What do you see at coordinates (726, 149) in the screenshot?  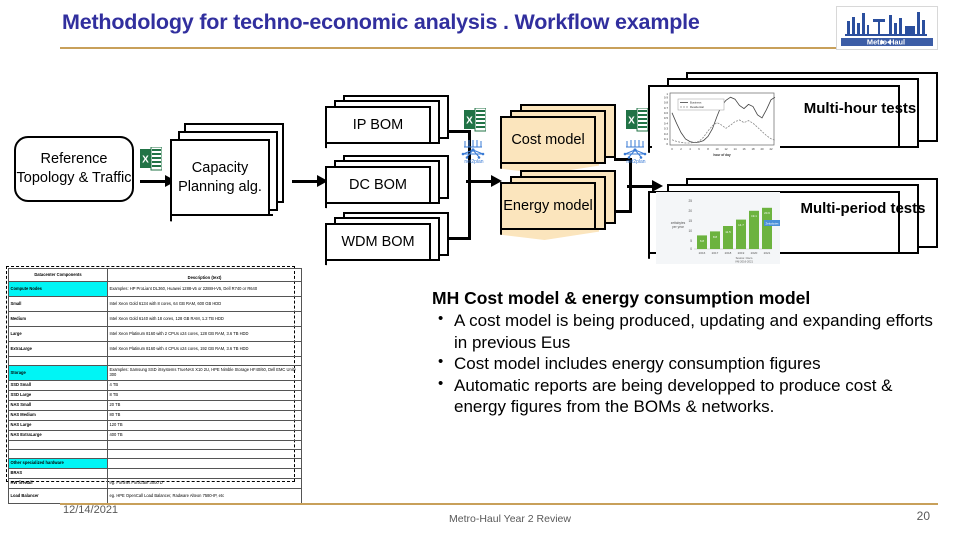 I see `svg-text: 12` at bounding box center [726, 149].